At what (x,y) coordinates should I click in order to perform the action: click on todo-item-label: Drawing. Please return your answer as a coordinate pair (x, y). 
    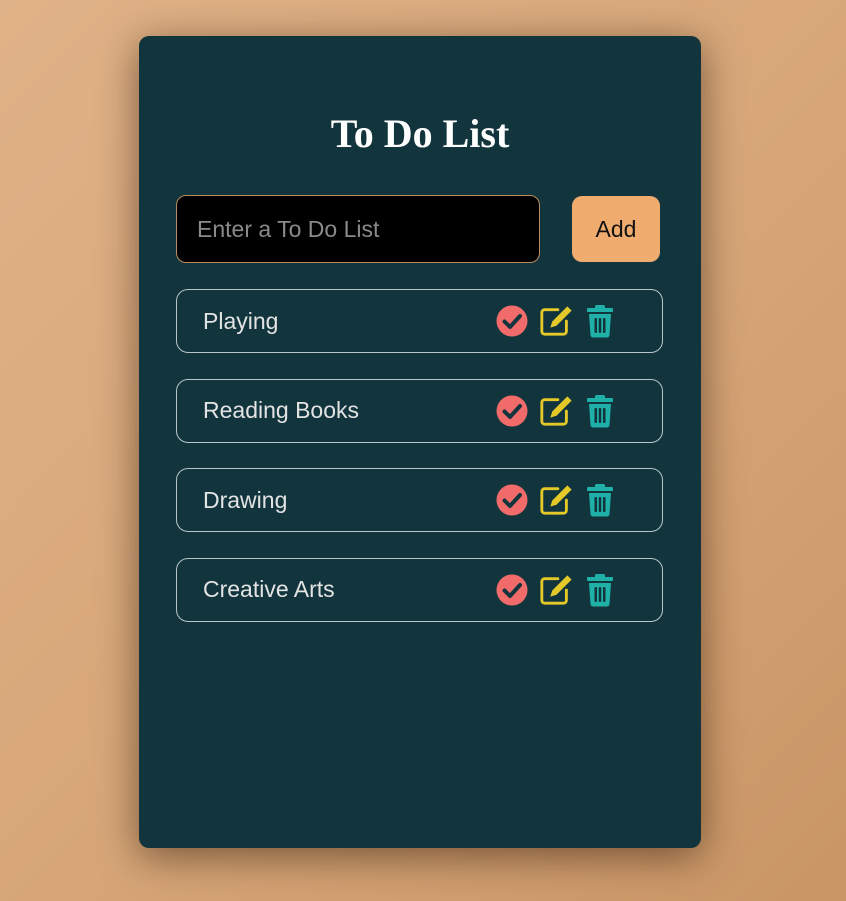
    Looking at the image, I should click on (245, 499).